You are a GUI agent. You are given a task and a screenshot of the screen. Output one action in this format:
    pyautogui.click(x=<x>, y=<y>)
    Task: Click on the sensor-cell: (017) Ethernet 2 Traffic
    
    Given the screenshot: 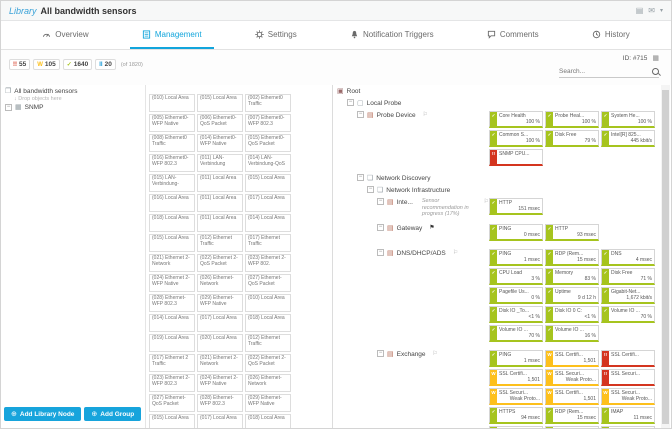 What is the action you would take?
    pyautogui.click(x=172, y=363)
    